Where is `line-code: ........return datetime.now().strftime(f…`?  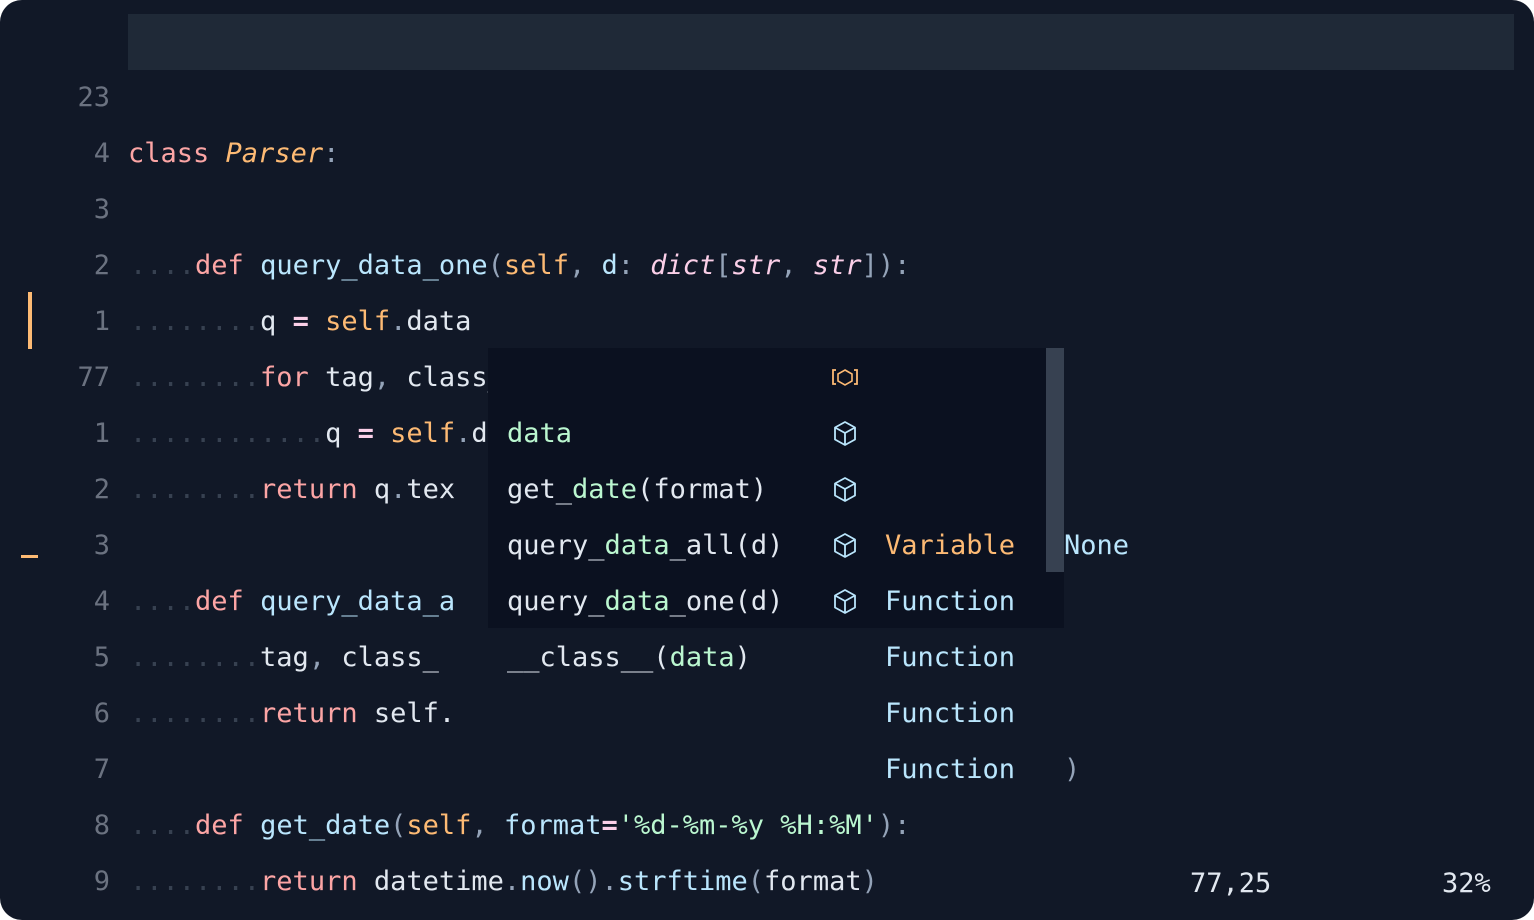
line-code: ........return datetime.now().strftime(f… is located at coordinates (504, 882).